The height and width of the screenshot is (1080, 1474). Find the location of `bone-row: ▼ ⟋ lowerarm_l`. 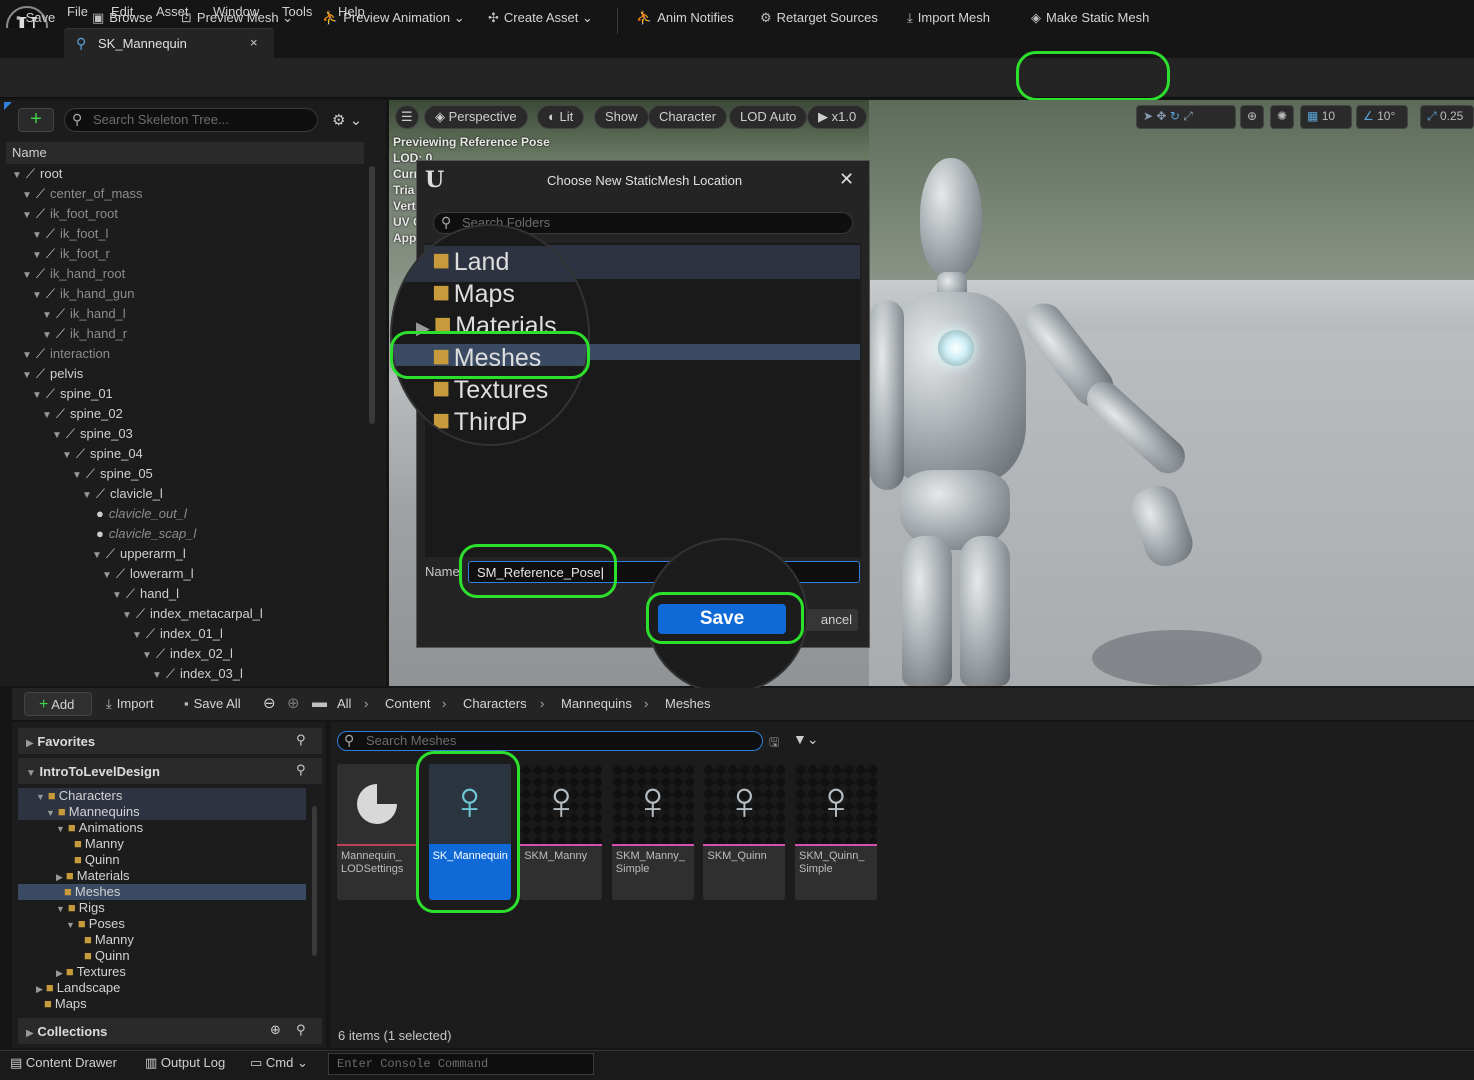

bone-row: ▼ ⟋ lowerarm_l is located at coordinates (148, 576).